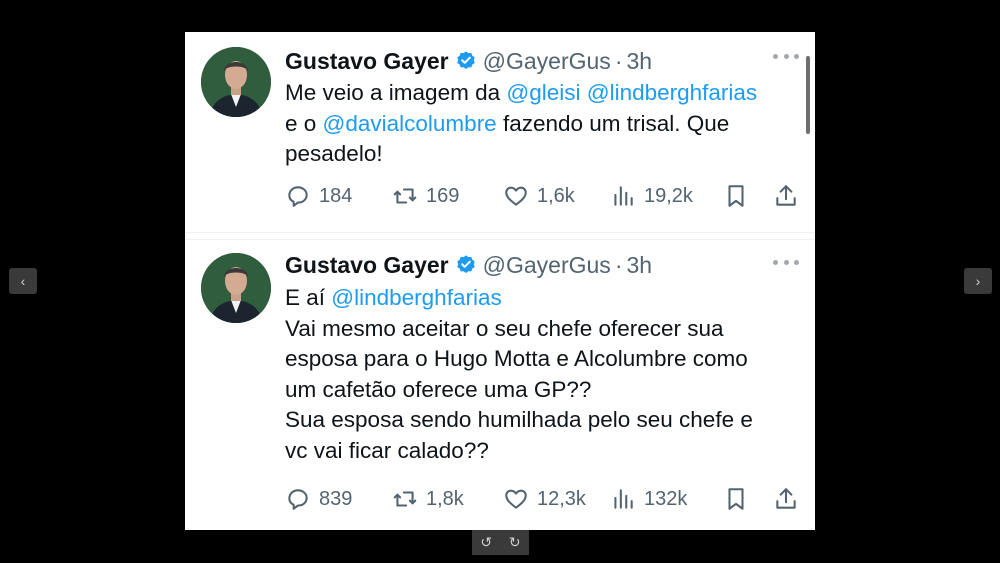  I want to click on repost-button: 1,8k, so click(428, 499).